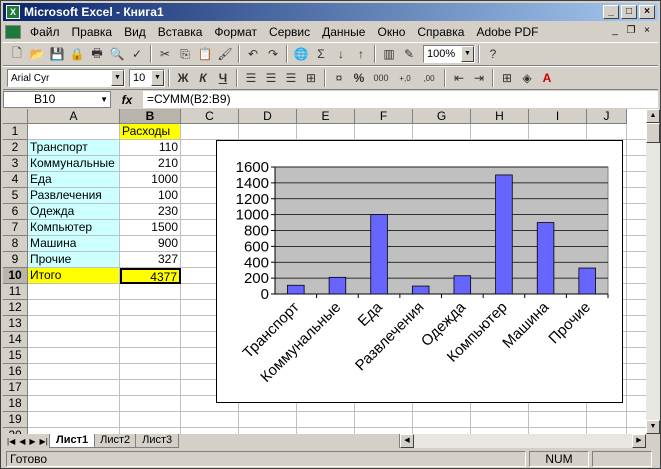 The height and width of the screenshot is (469, 661). I want to click on font-color-icon: A, so click(547, 78).